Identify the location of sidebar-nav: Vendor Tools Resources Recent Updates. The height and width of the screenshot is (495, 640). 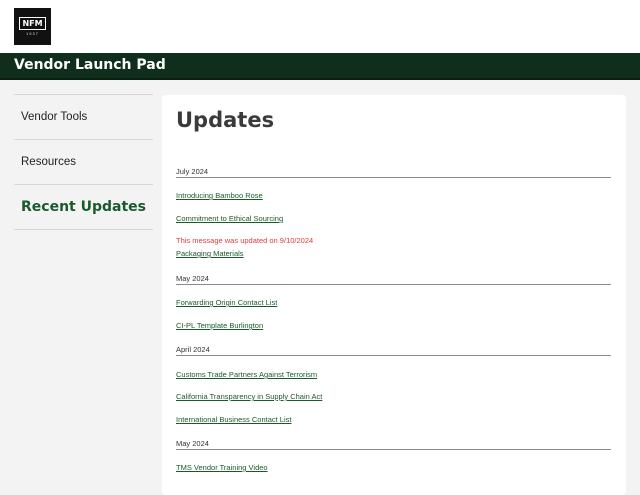
(83, 162).